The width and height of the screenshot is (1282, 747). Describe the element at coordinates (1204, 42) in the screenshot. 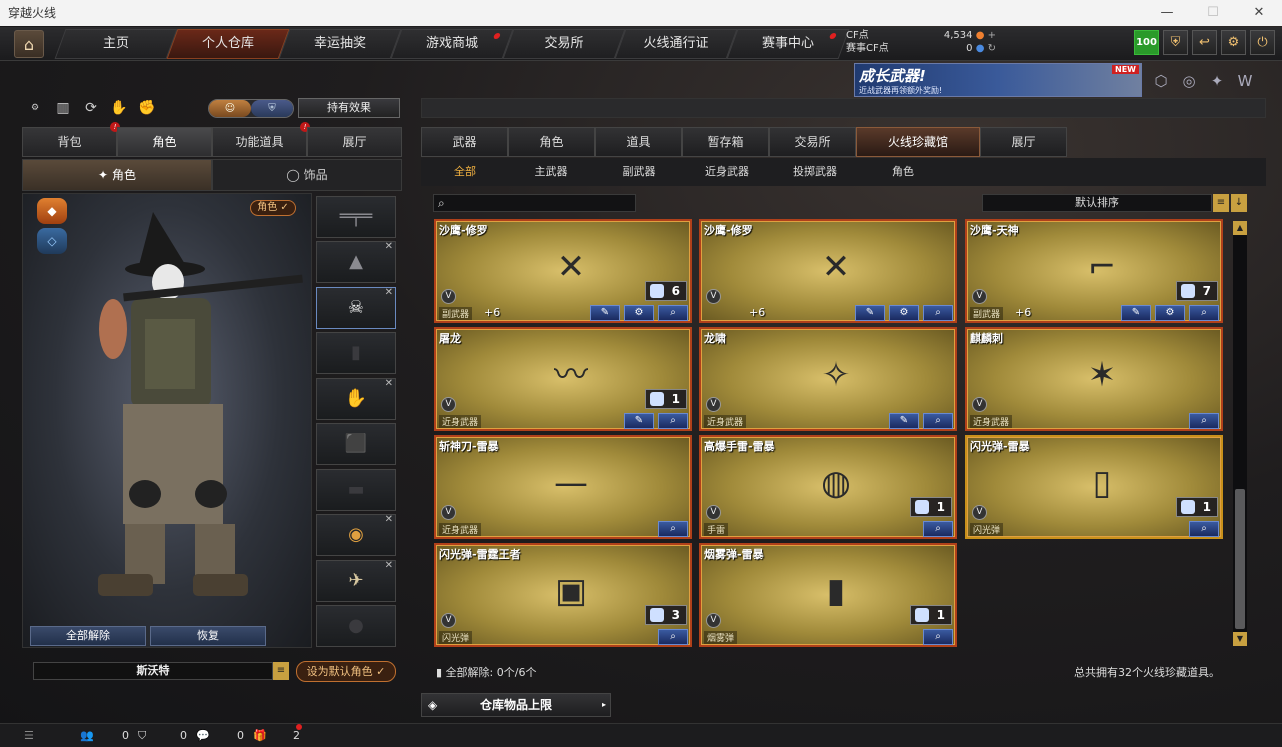

I see `return-icon: ↩` at that location.